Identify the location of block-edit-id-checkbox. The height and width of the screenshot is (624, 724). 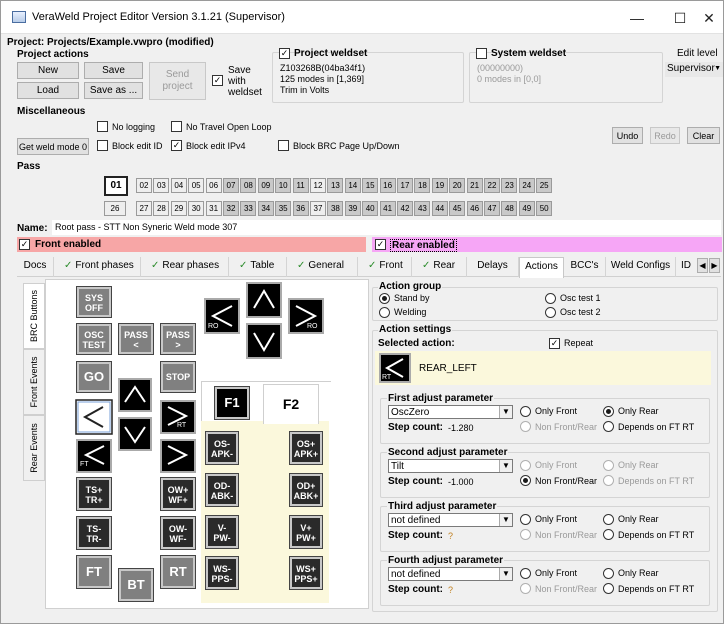
(102, 145).